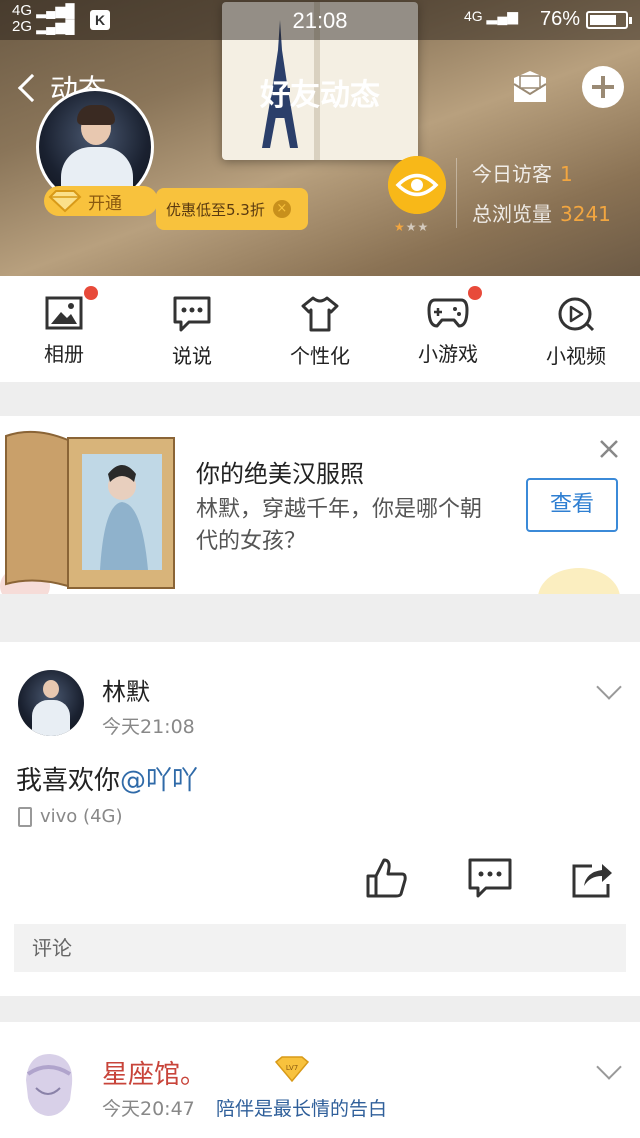 The height and width of the screenshot is (1138, 640). Describe the element at coordinates (585, 214) in the screenshot. I see `views-value: 3241` at that location.